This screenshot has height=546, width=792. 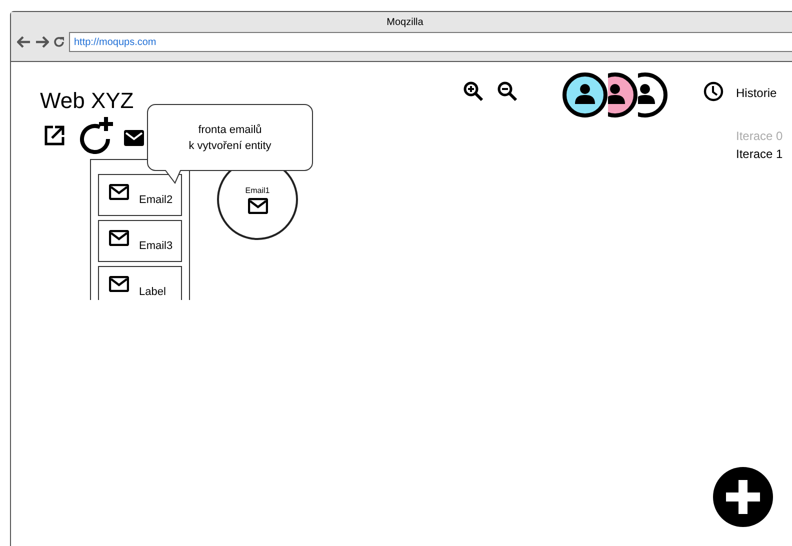 What do you see at coordinates (96, 135) in the screenshot?
I see `refresh-plus-icon` at bounding box center [96, 135].